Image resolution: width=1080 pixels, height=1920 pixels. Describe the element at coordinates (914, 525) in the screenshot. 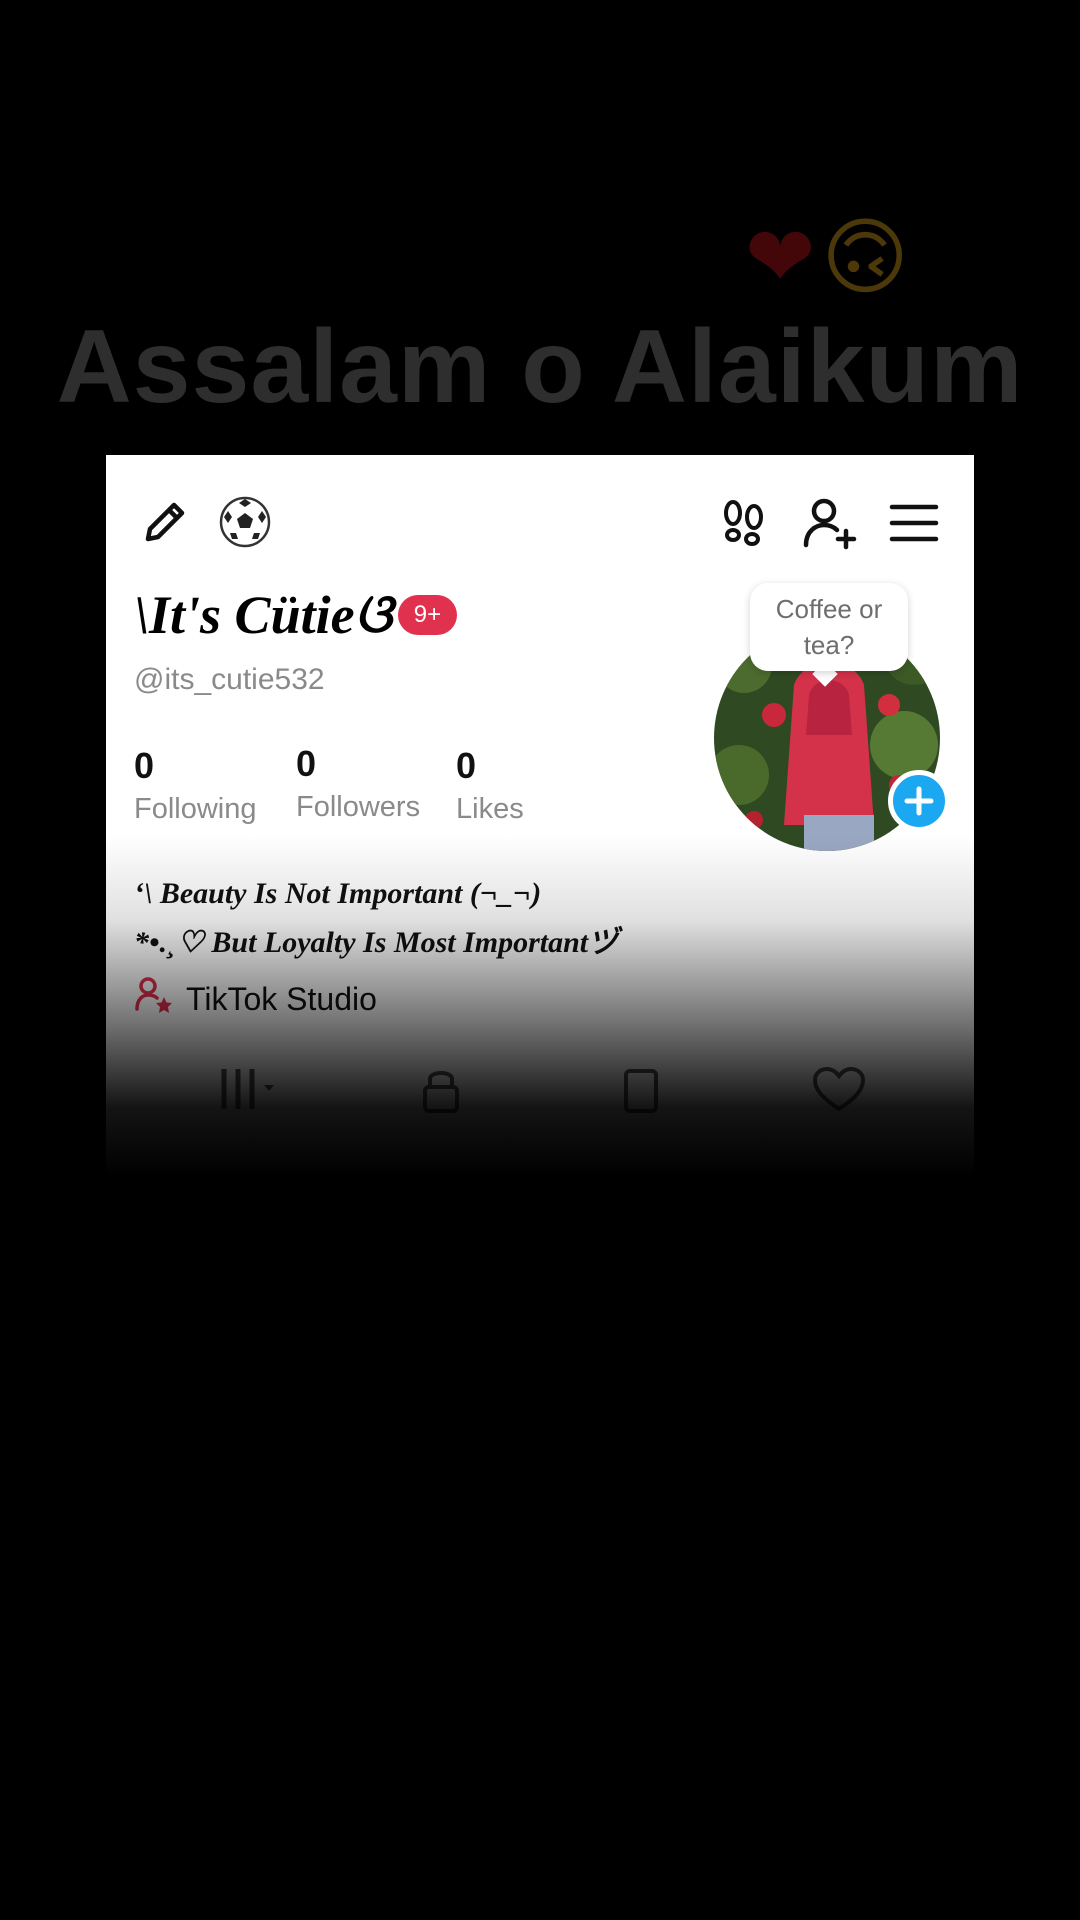

I see `menu-icon` at that location.